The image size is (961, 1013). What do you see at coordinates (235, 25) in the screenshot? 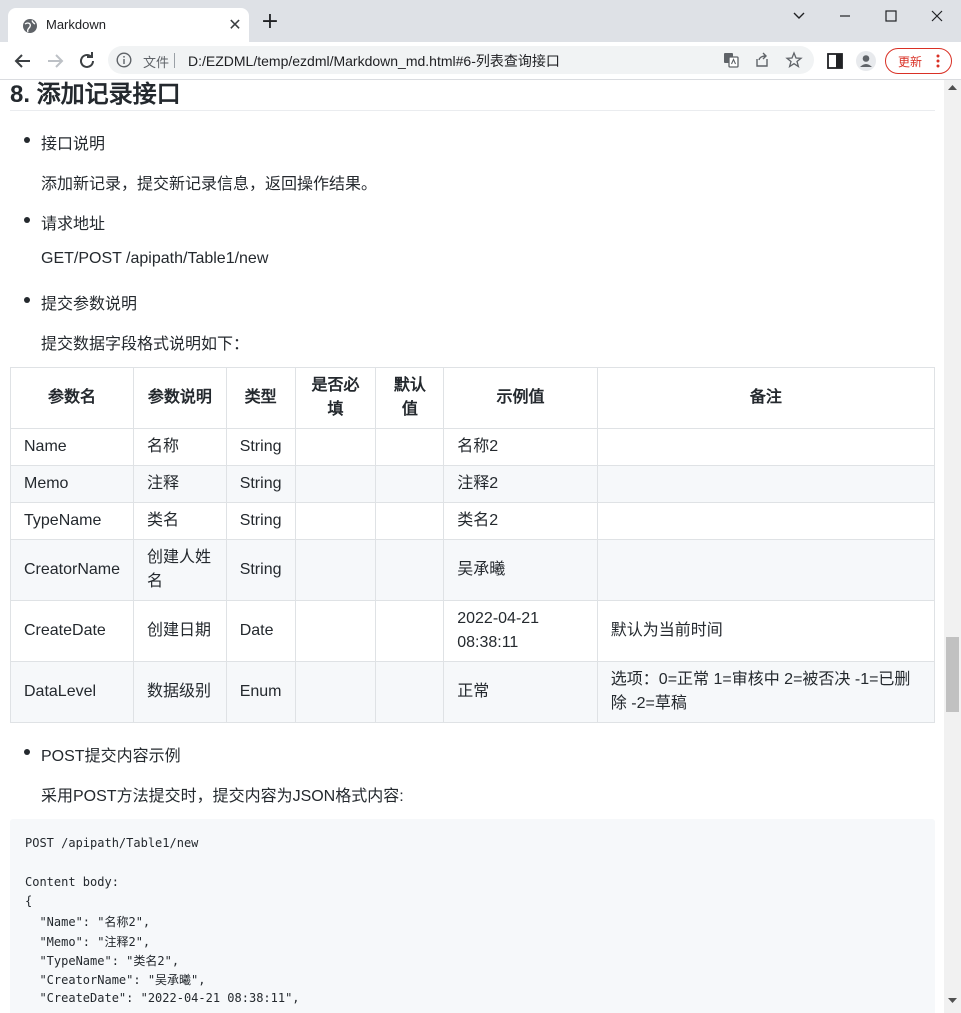
I see `tab-close-icon: ✕` at bounding box center [235, 25].